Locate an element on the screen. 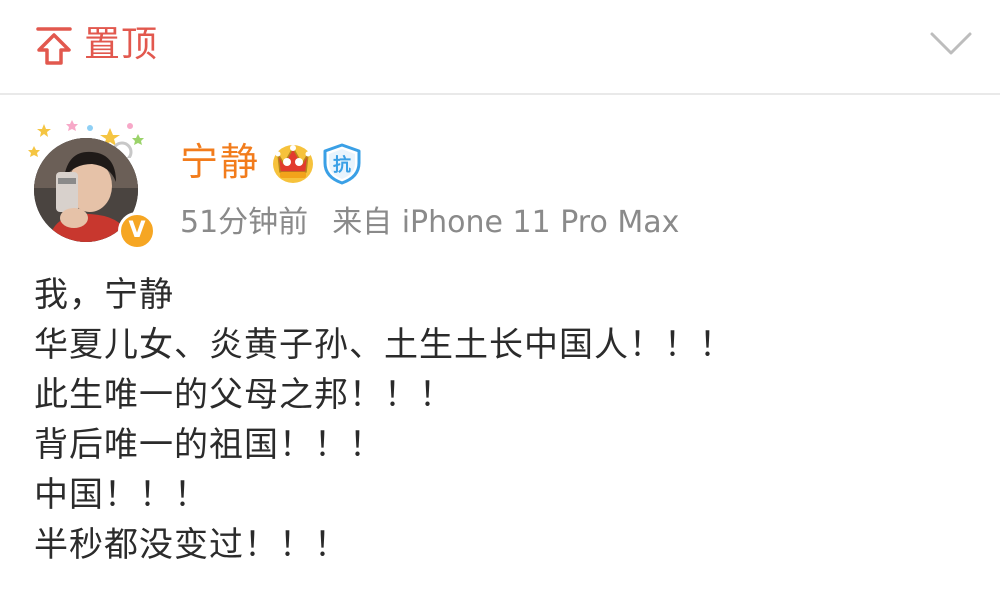  post-line: 背后唯一的祖国！！！ is located at coordinates (209, 445).